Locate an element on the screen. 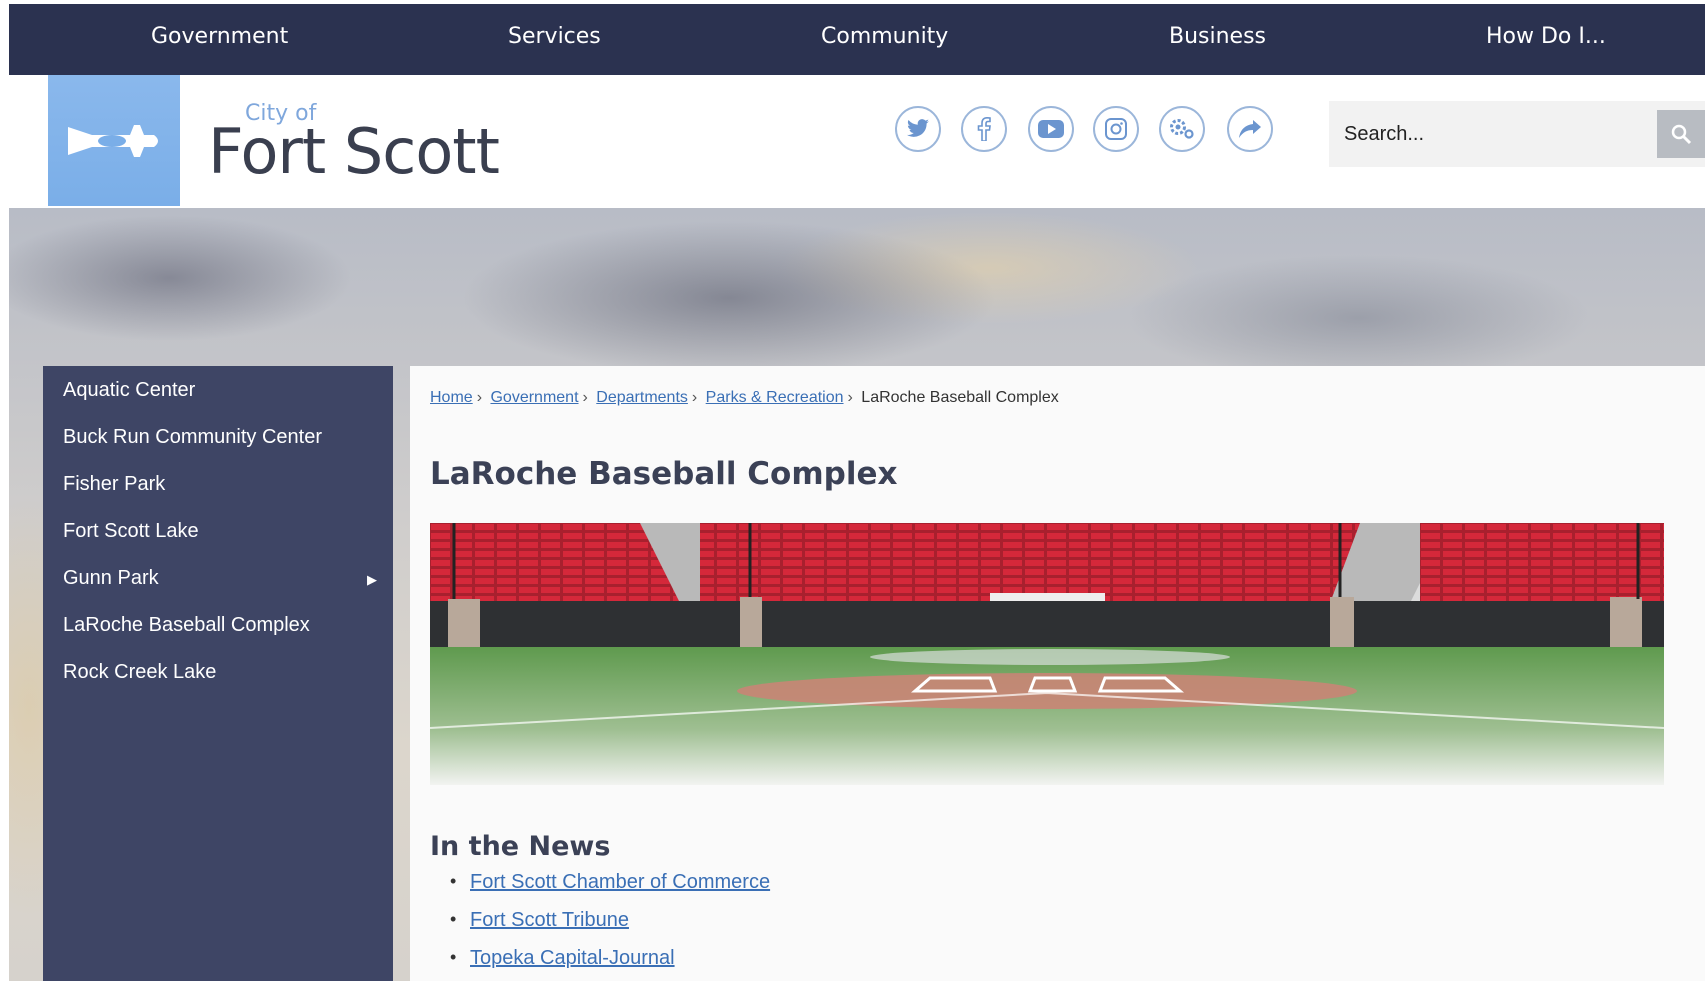 The height and width of the screenshot is (981, 1705). news-link-chamber-of-commerce: Fort Scott Chamber of Commerce is located at coordinates (620, 882).